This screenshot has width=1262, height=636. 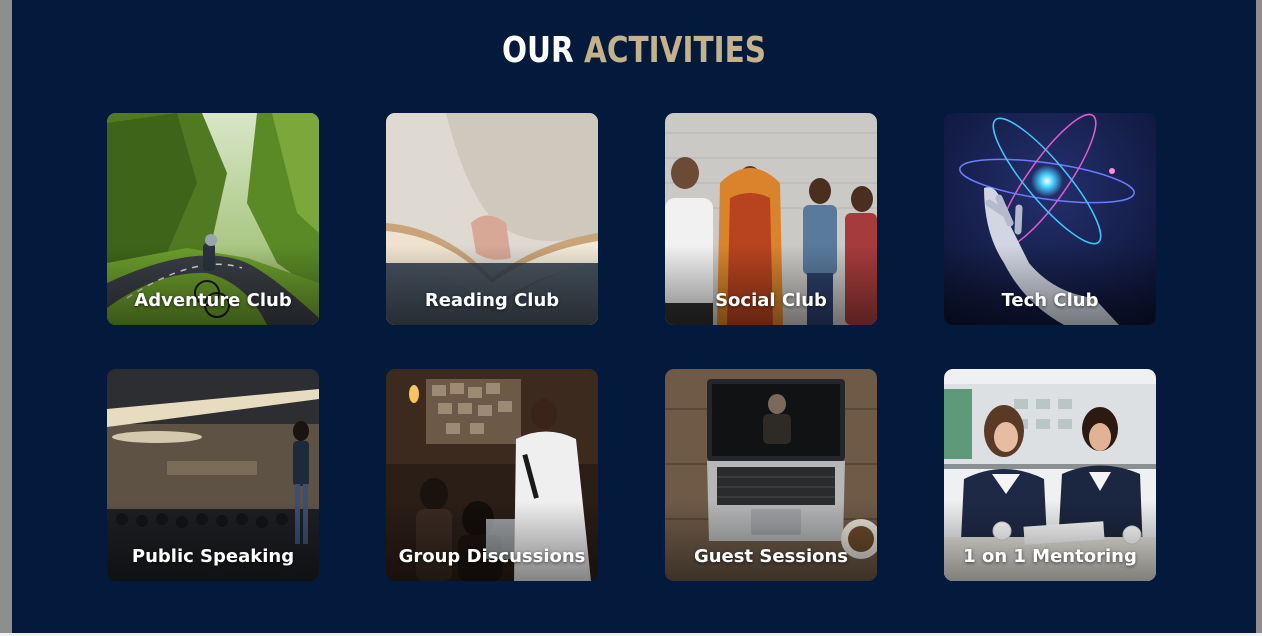 I want to click on activity-label: Group Discussions, so click(x=492, y=556).